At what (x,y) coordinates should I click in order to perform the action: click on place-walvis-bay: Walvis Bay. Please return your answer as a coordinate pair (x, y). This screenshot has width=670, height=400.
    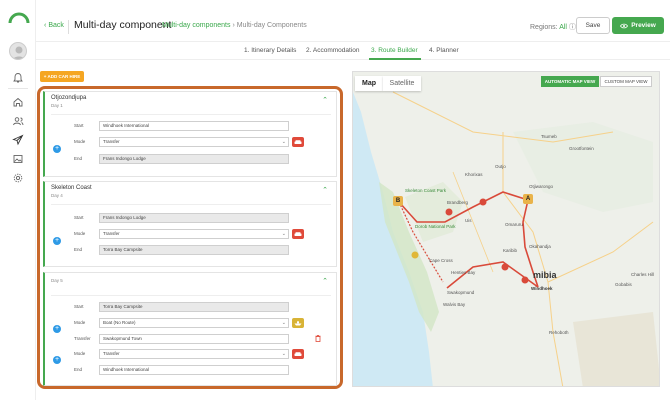
    Looking at the image, I should click on (454, 304).